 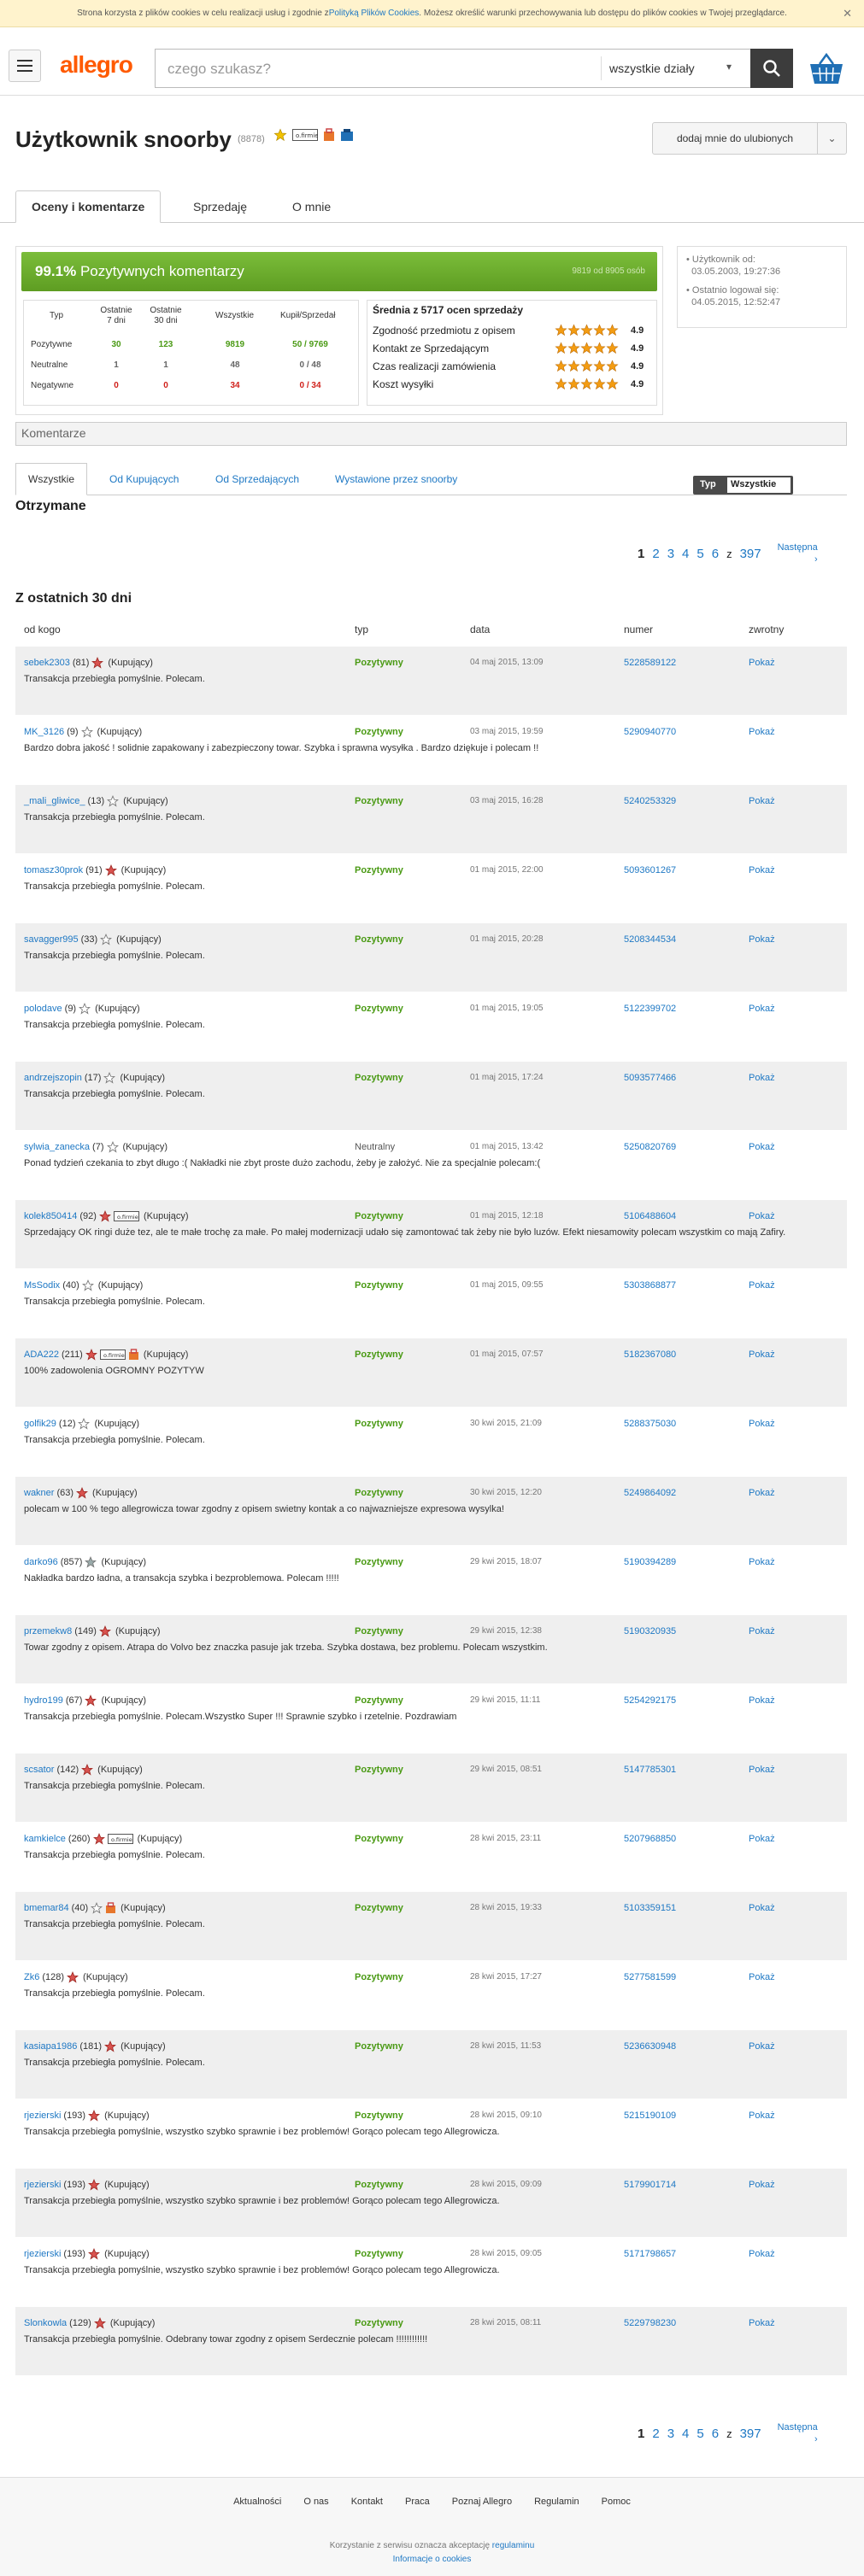 I want to click on user-link: MsSodix, so click(x=42, y=1285).